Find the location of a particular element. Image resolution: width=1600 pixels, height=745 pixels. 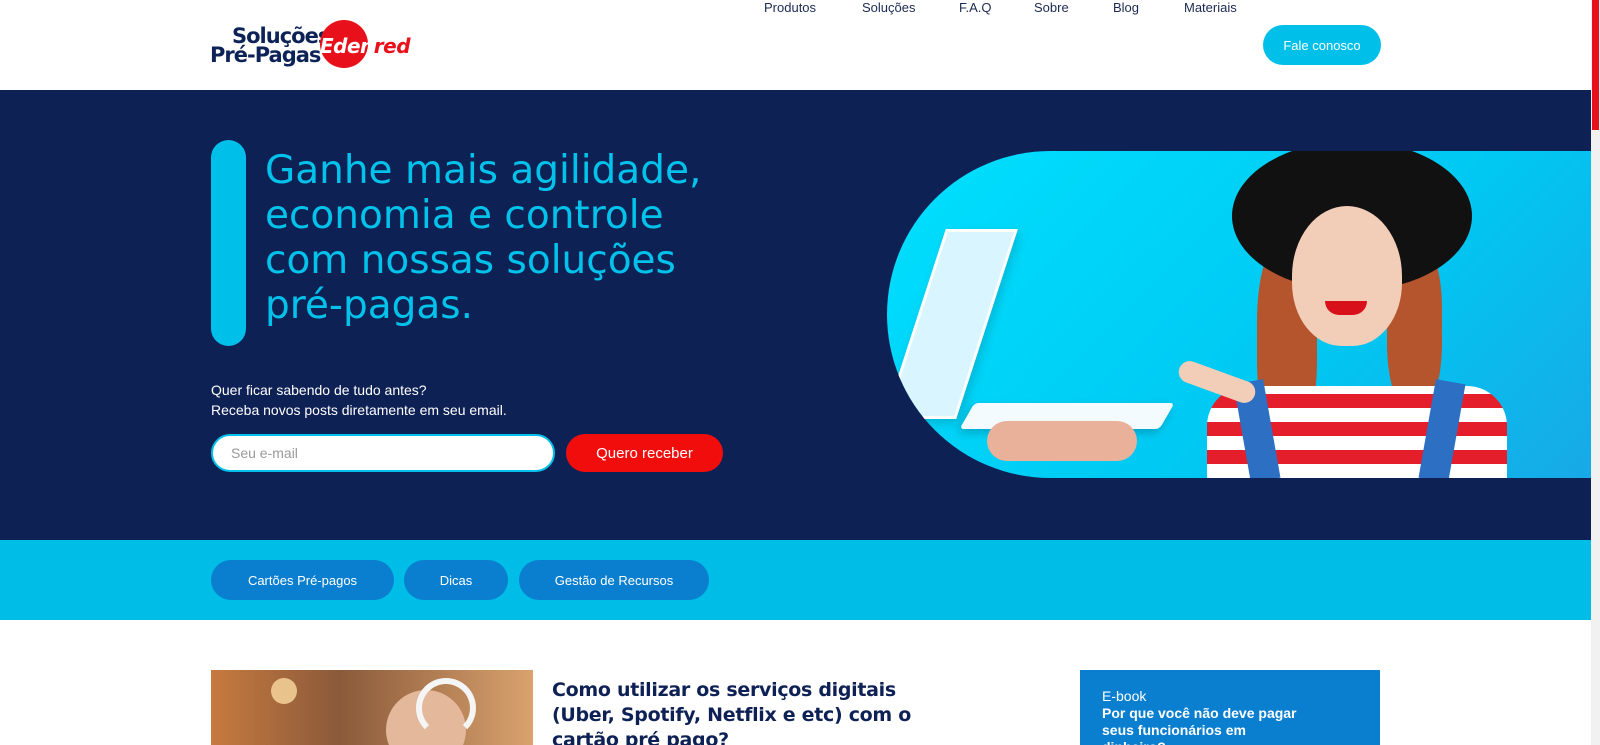

nav-solucoes: Soluções is located at coordinates (888, 7).